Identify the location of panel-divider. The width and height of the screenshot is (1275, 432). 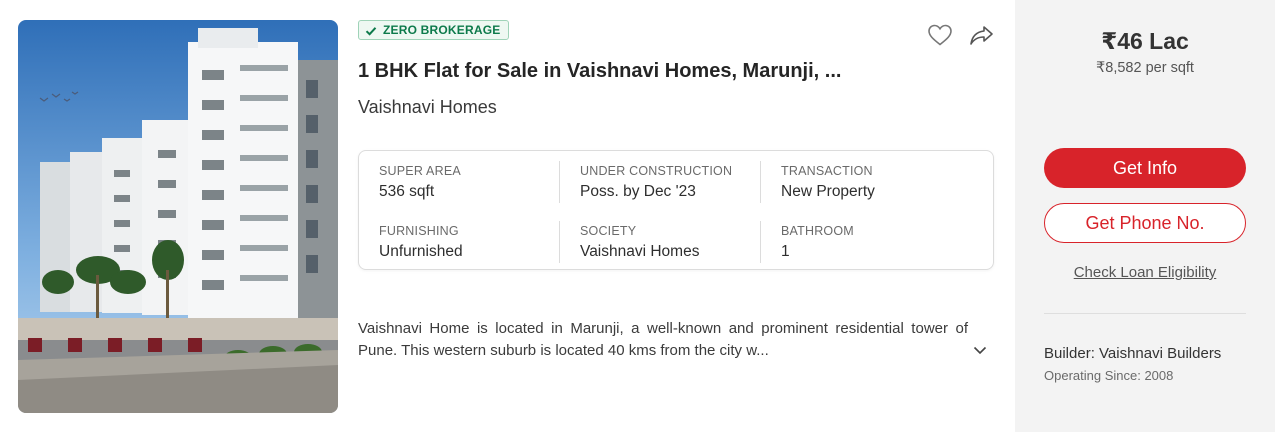
(1145, 313).